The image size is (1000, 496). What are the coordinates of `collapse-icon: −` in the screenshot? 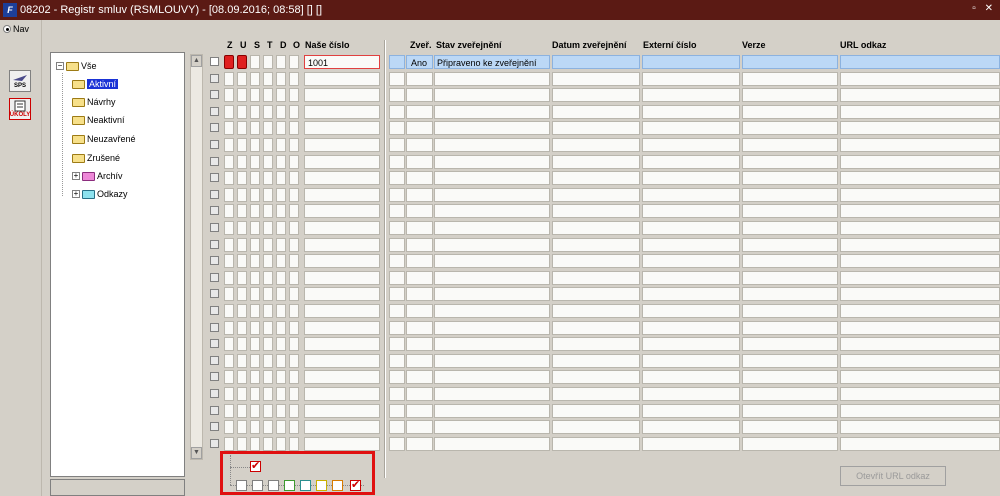 It's located at (60, 66).